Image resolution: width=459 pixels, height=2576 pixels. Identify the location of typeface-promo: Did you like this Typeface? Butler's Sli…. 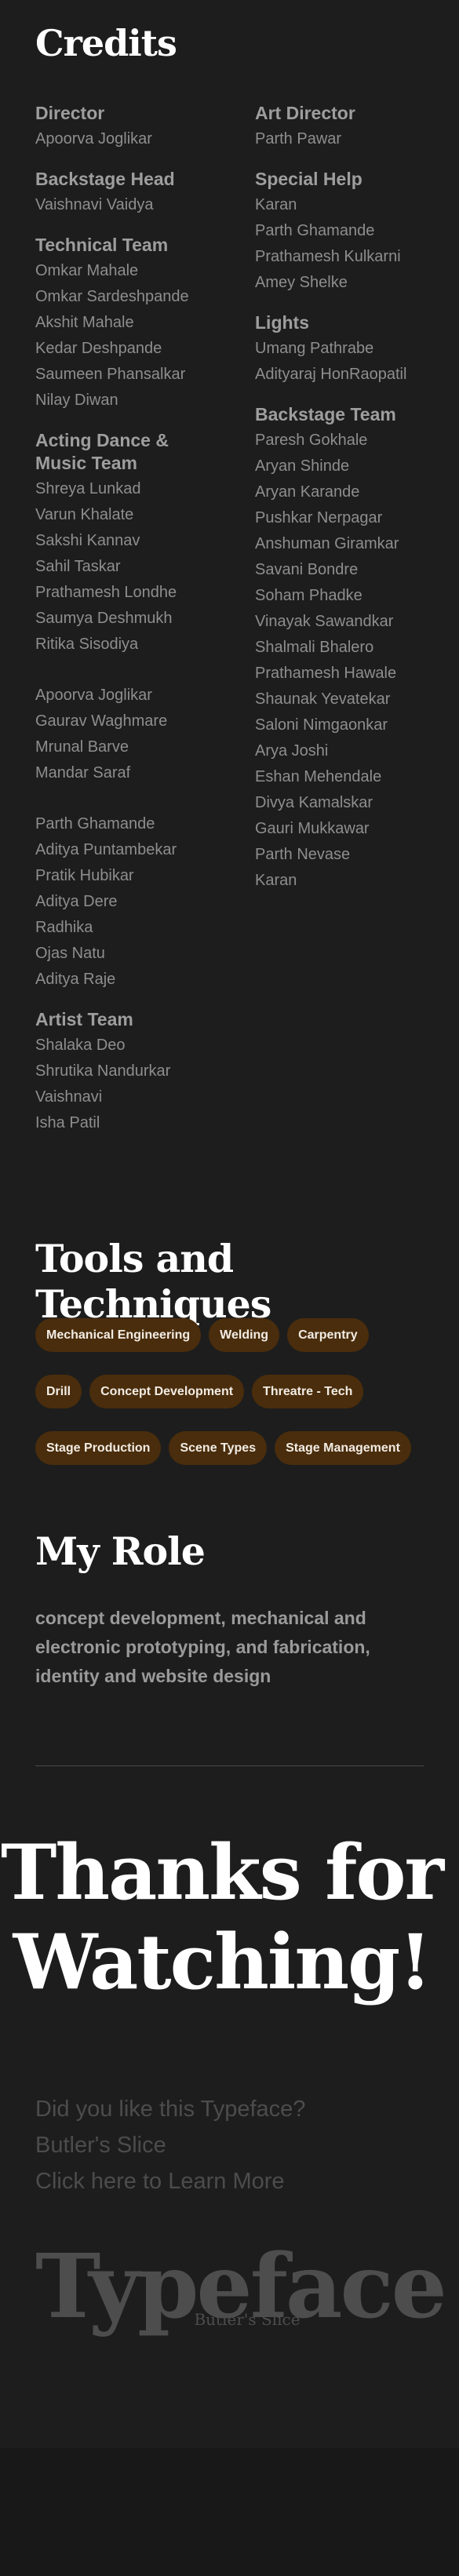
(170, 2145).